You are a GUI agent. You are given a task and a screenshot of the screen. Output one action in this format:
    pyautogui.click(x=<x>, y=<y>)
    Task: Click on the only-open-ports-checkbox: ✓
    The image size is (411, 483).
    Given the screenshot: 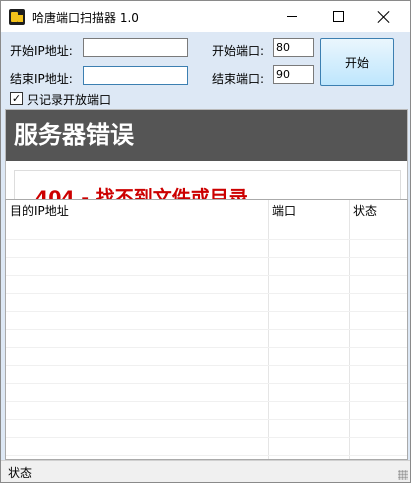 What is the action you would take?
    pyautogui.click(x=16, y=98)
    